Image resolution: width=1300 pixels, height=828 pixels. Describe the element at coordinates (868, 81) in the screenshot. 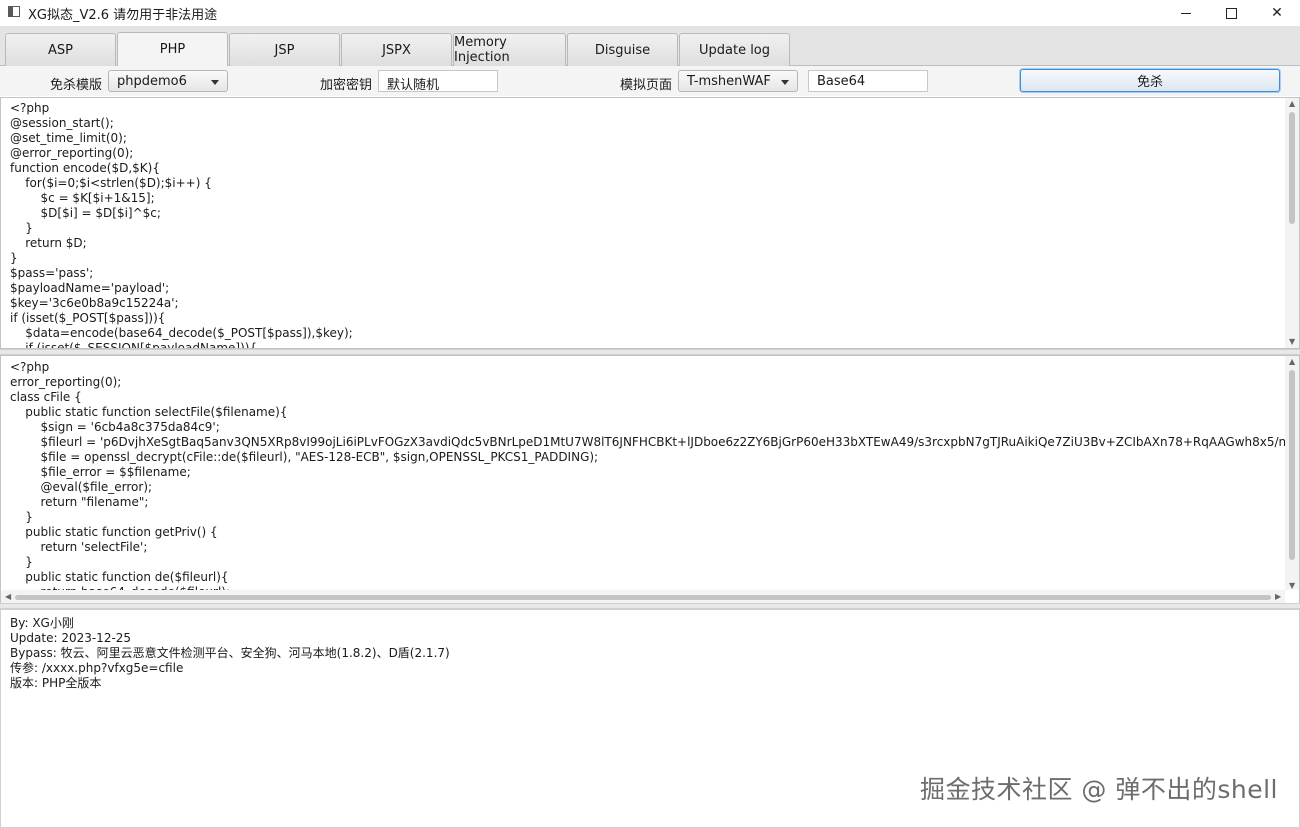

I see `encode-input: Base64` at that location.